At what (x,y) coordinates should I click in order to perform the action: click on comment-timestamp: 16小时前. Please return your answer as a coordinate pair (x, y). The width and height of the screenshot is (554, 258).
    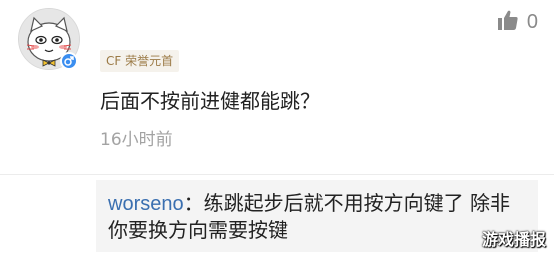
    Looking at the image, I should click on (136, 140).